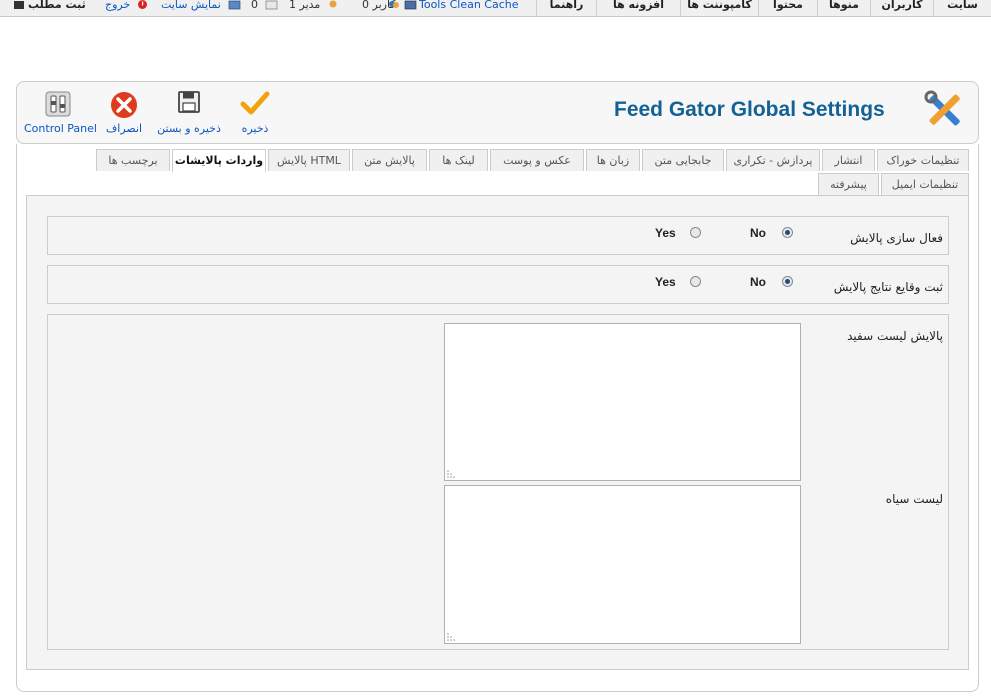 This screenshot has height=696, width=991. Describe the element at coordinates (901, 8) in the screenshot. I see `menu-users: کاربران` at that location.